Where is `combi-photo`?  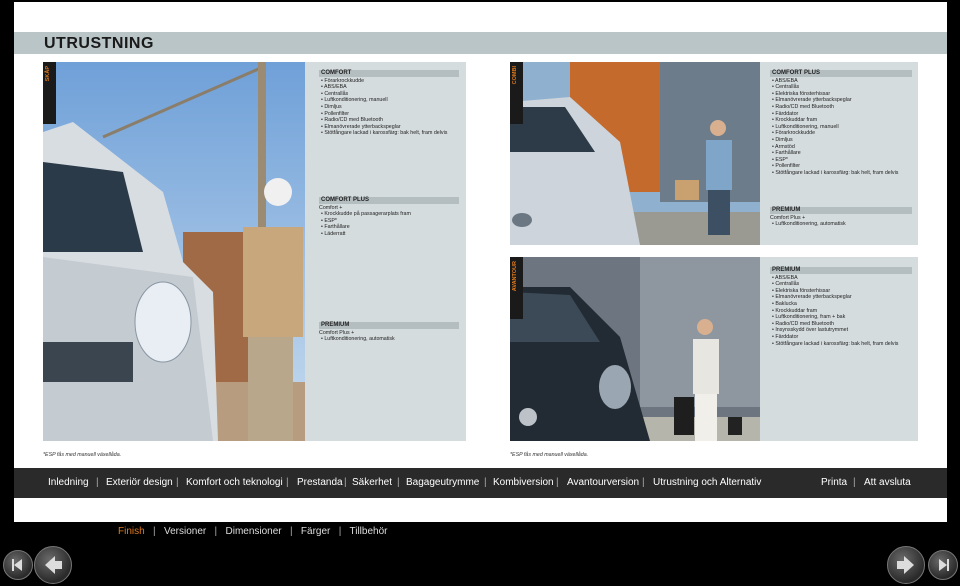 combi-photo is located at coordinates (635, 153).